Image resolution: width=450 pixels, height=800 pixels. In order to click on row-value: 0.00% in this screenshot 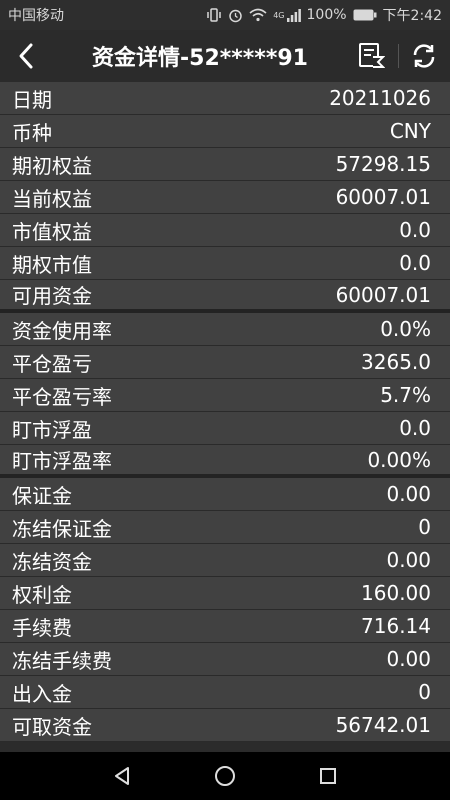, I will do `click(399, 459)`.